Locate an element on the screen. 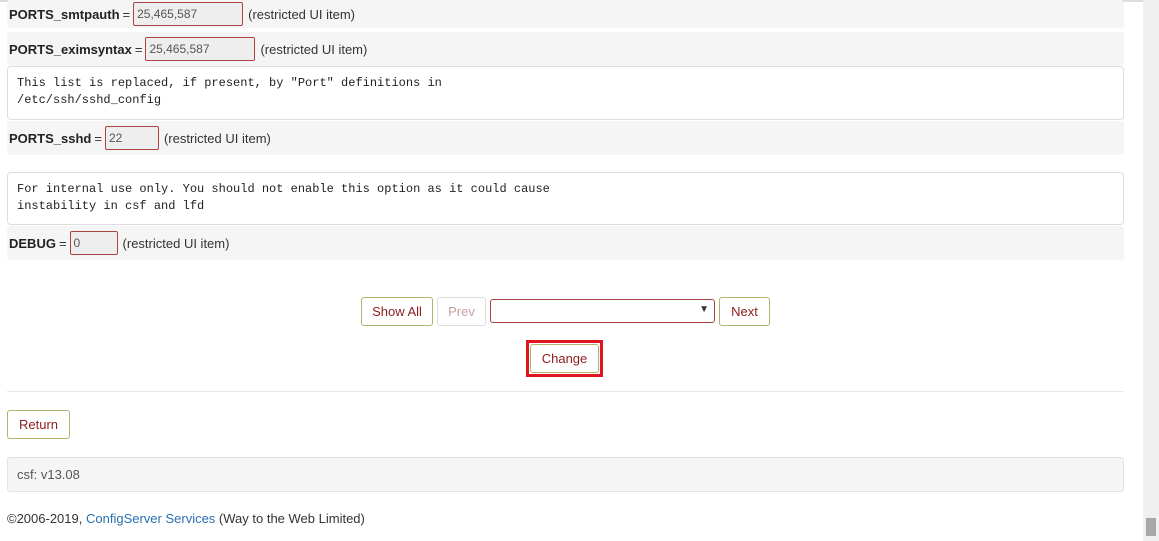 Image resolution: width=1159 pixels, height=541 pixels. section-select: ▼ is located at coordinates (602, 311).